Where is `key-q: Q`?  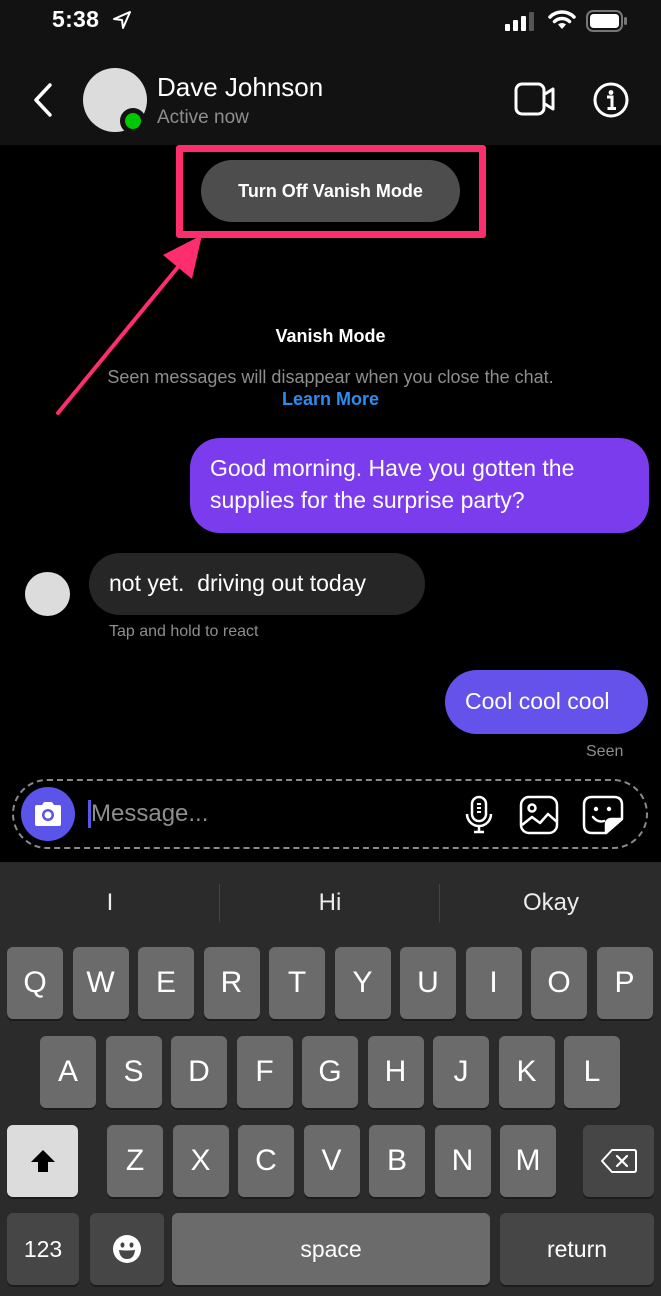
key-q: Q is located at coordinates (35, 983).